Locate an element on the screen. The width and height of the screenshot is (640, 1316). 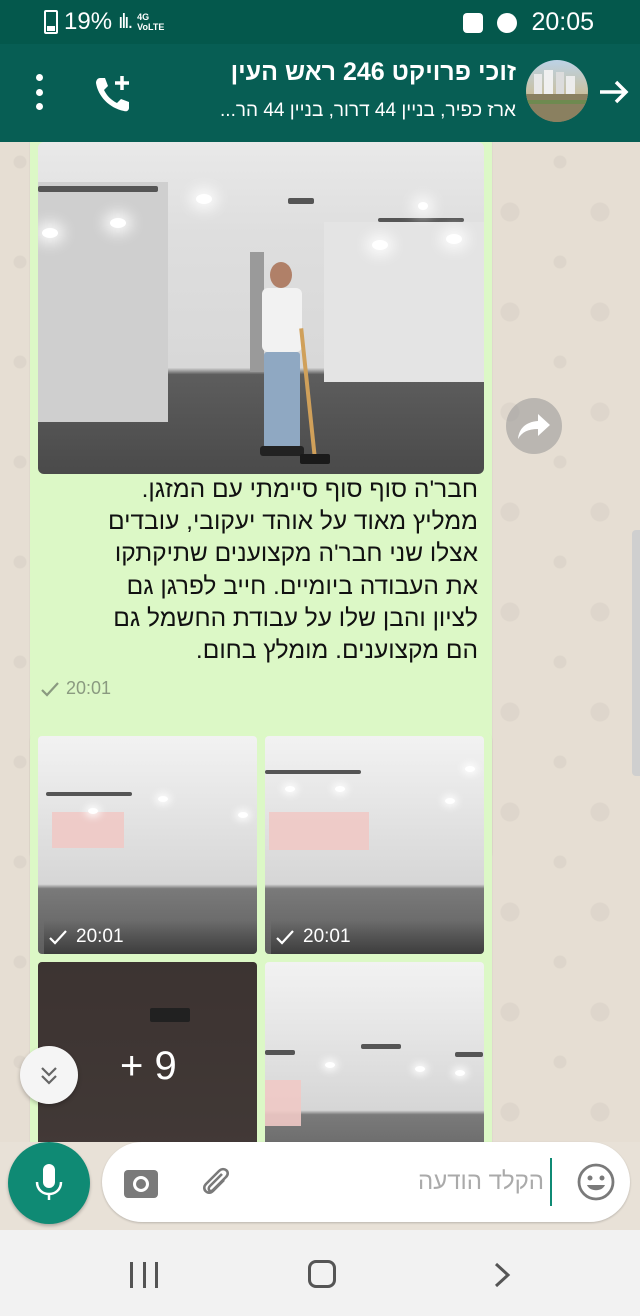
volte-indicator: VoLTE is located at coordinates (151, 27).